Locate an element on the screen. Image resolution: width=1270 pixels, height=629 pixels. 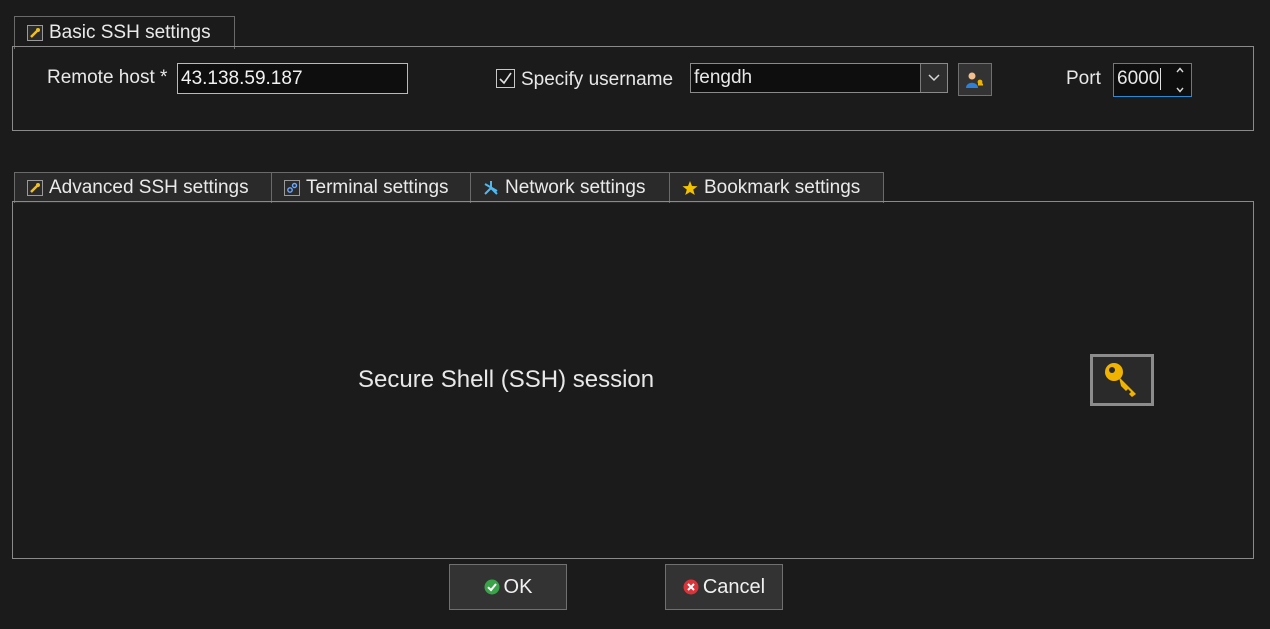
cancel-label: Cancel is located at coordinates (734, 586).